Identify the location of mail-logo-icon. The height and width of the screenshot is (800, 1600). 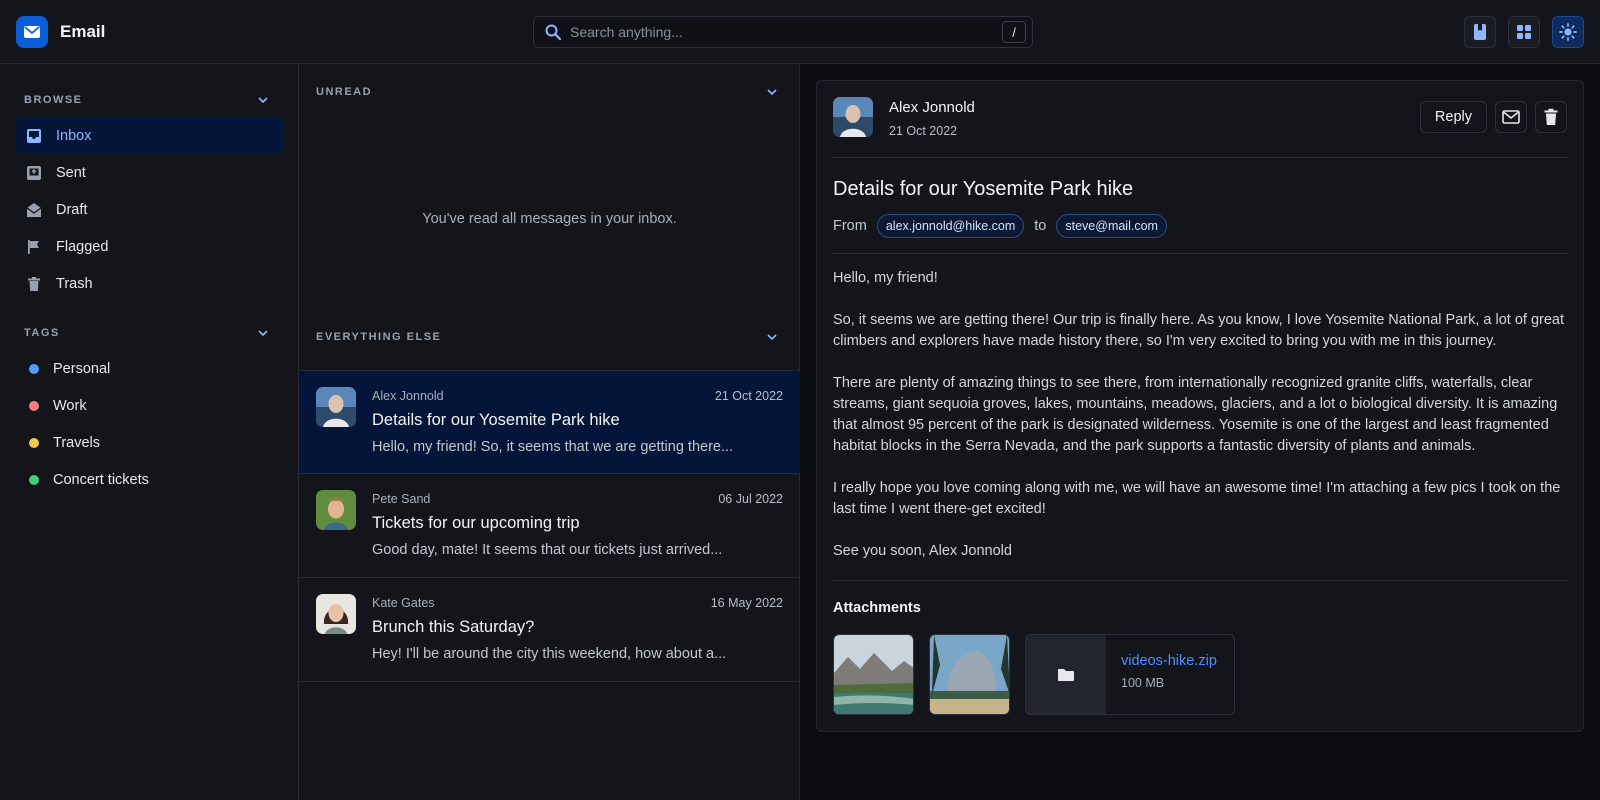
(32, 32).